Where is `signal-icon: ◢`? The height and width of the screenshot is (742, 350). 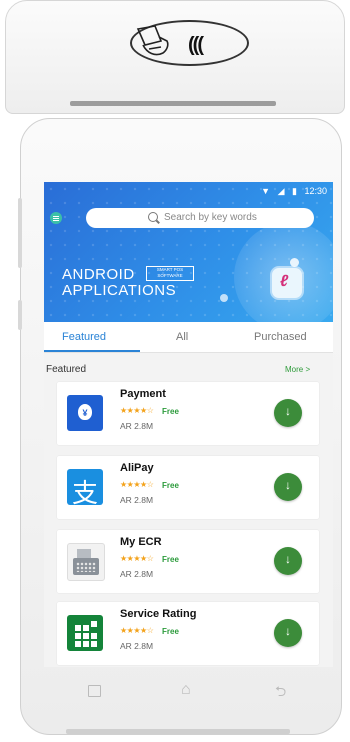 signal-icon: ◢ is located at coordinates (281, 191).